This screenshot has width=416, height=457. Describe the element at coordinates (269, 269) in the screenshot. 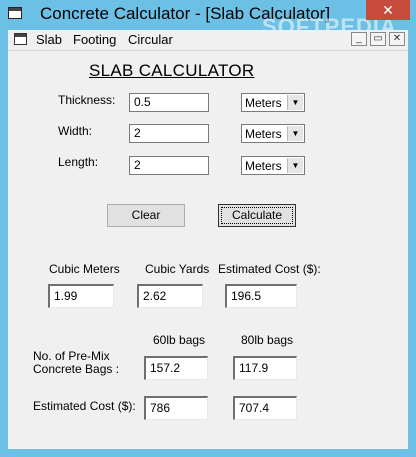

I see `estimated-cost-label: Estimated Cost ($):` at that location.